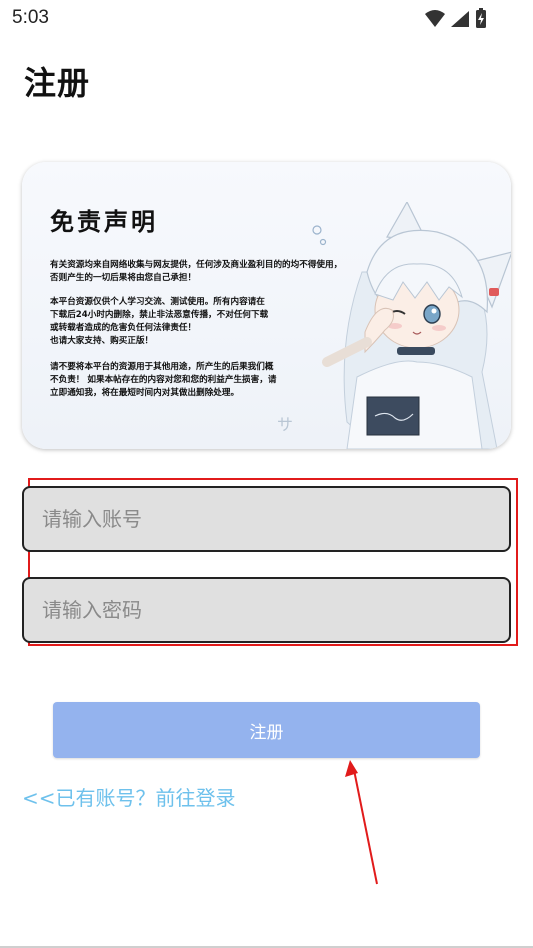 The width and height of the screenshot is (533, 948). I want to click on goto-login-link: <<已有账号？前往登录, so click(129, 796).